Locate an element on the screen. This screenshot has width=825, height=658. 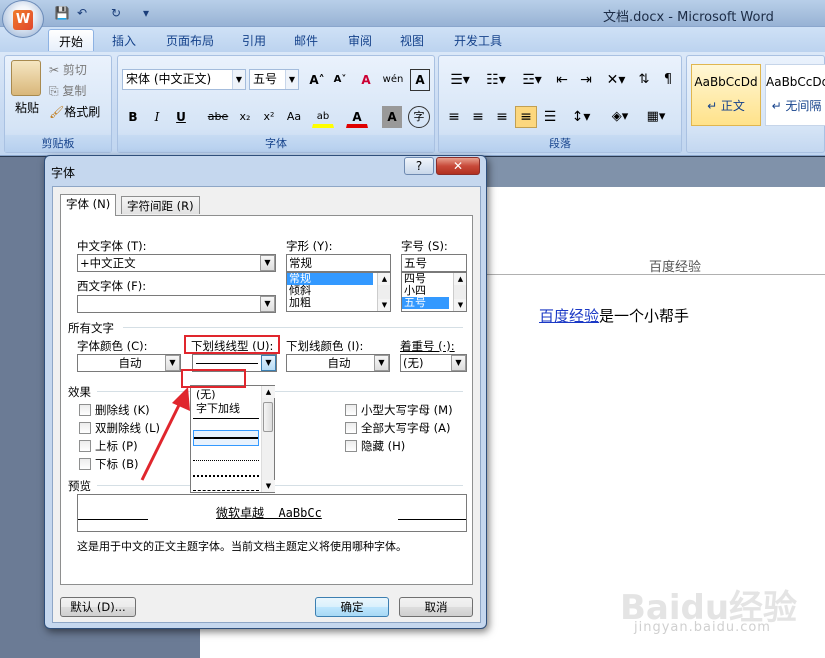
superscript-button: x² is located at coordinates (269, 117).